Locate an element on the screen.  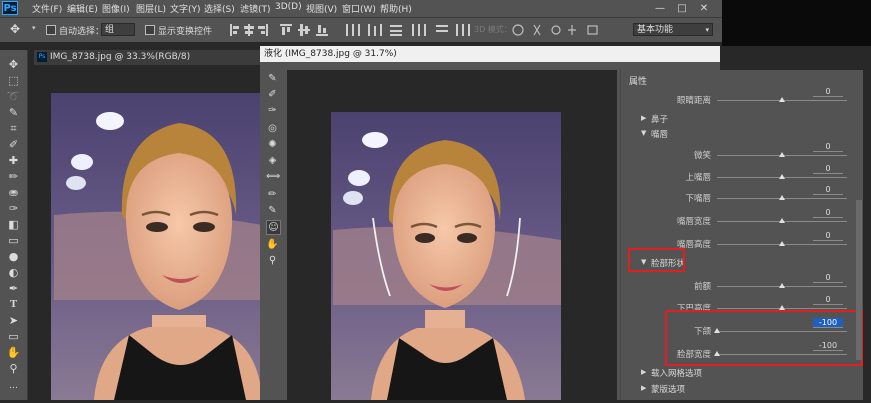
crop-tool-icon: ⌗ is located at coordinates (13, 128).